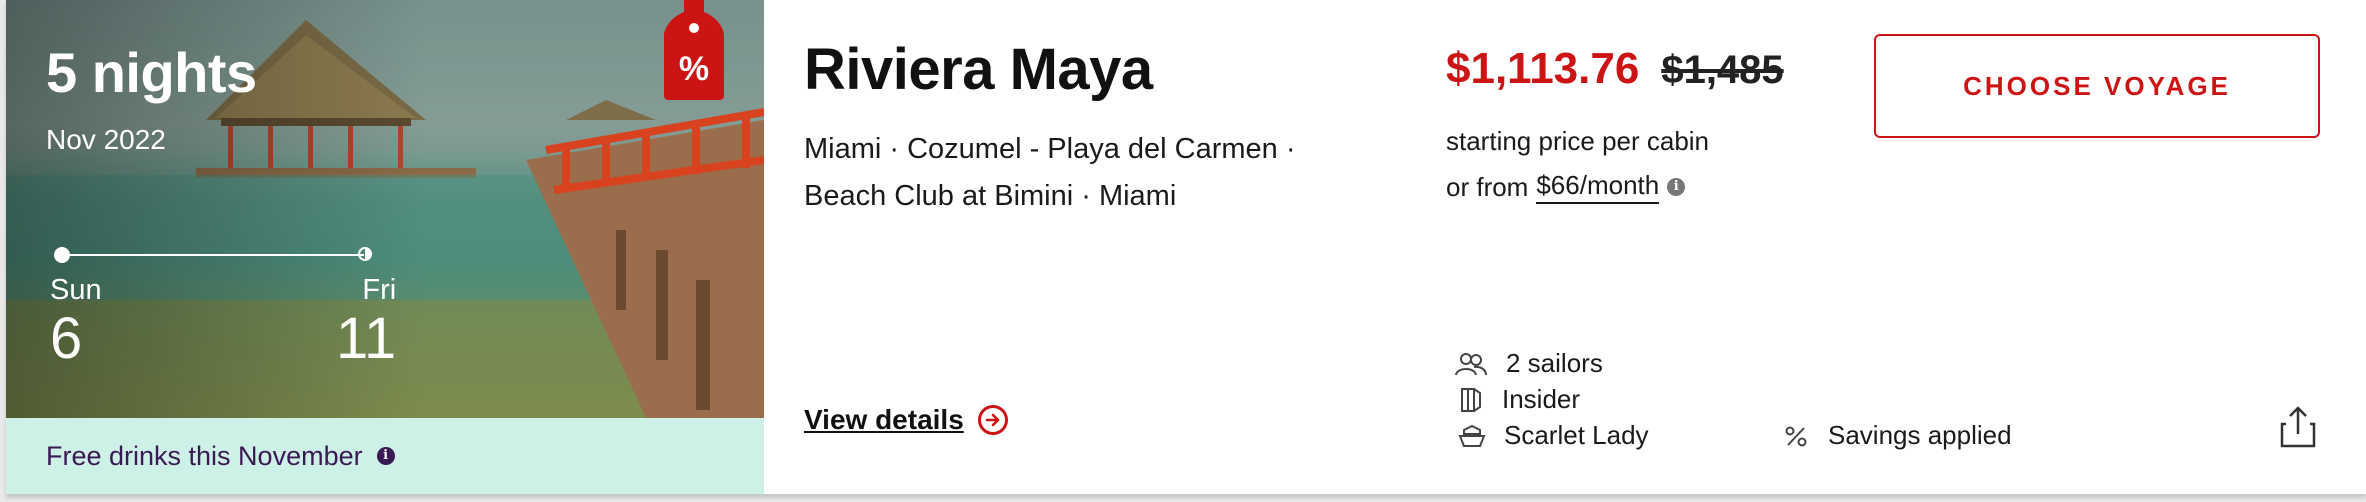 This screenshot has height=502, width=2366. What do you see at coordinates (1541, 399) in the screenshot?
I see `cabin-type: Insider` at bounding box center [1541, 399].